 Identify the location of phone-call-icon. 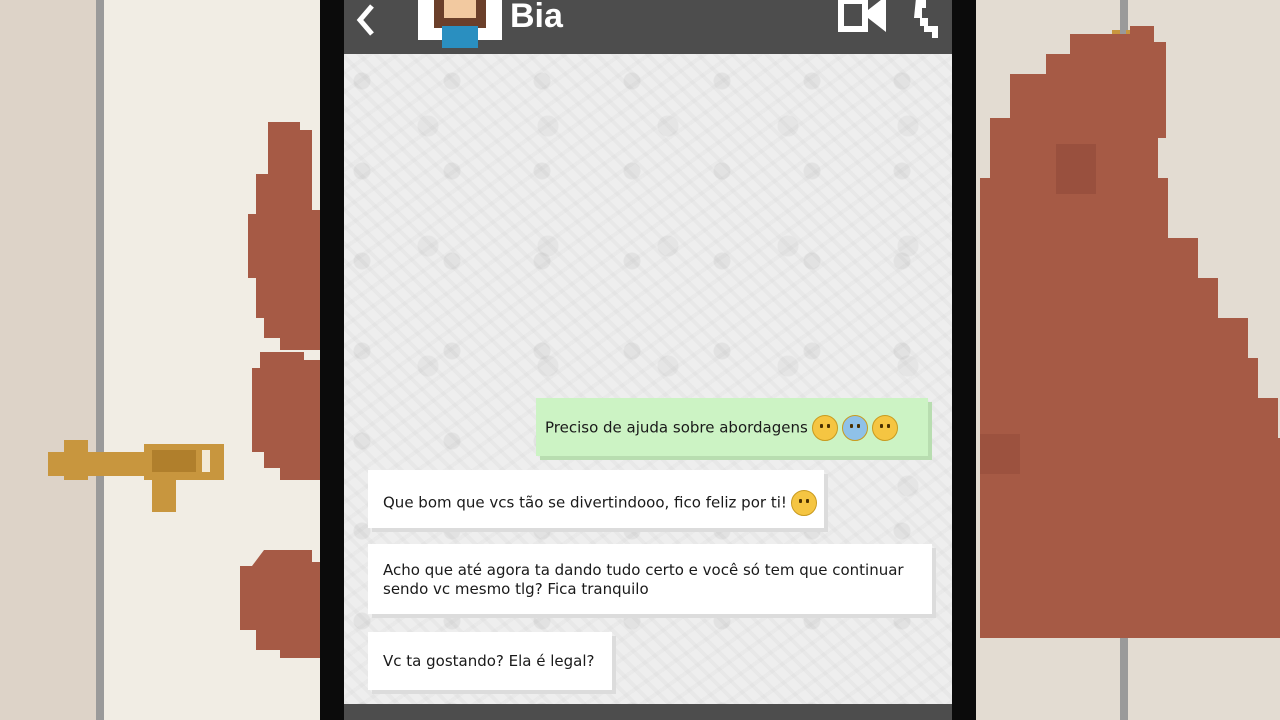
(929, 21).